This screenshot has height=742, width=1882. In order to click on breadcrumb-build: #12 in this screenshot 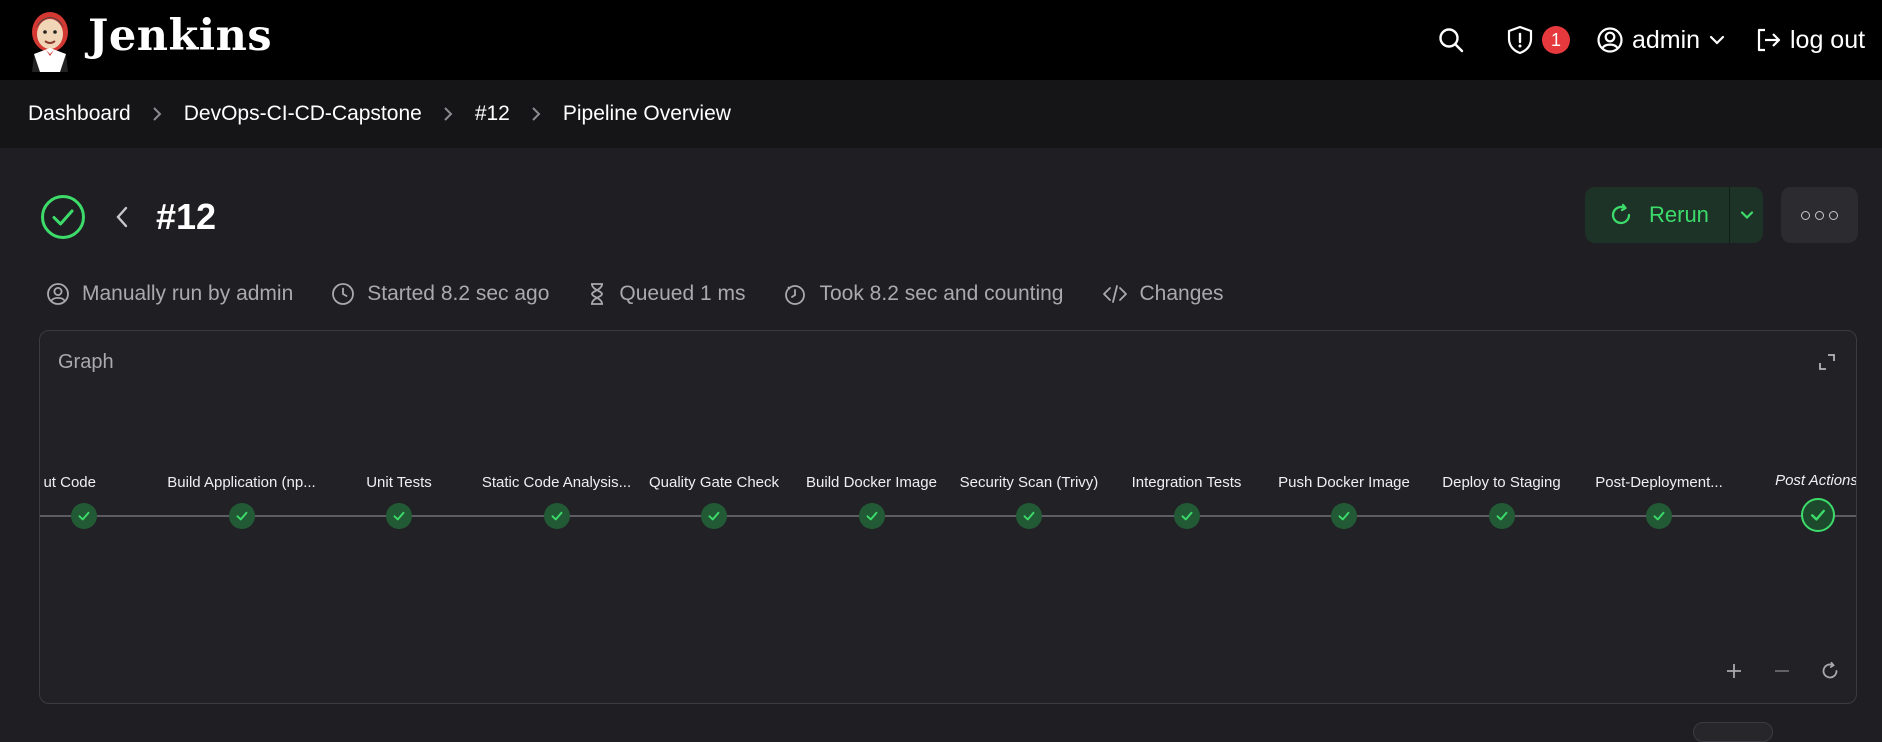, I will do `click(492, 114)`.